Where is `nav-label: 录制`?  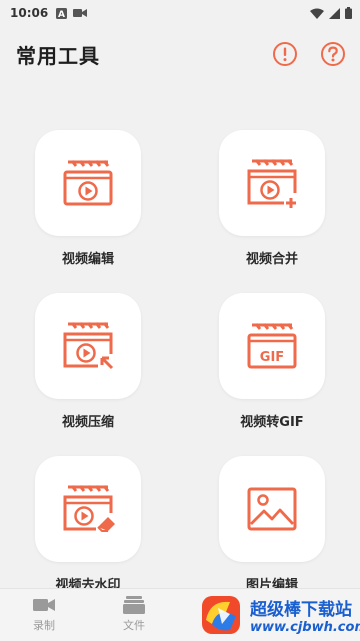
nav-label: 录制 is located at coordinates (44, 625).